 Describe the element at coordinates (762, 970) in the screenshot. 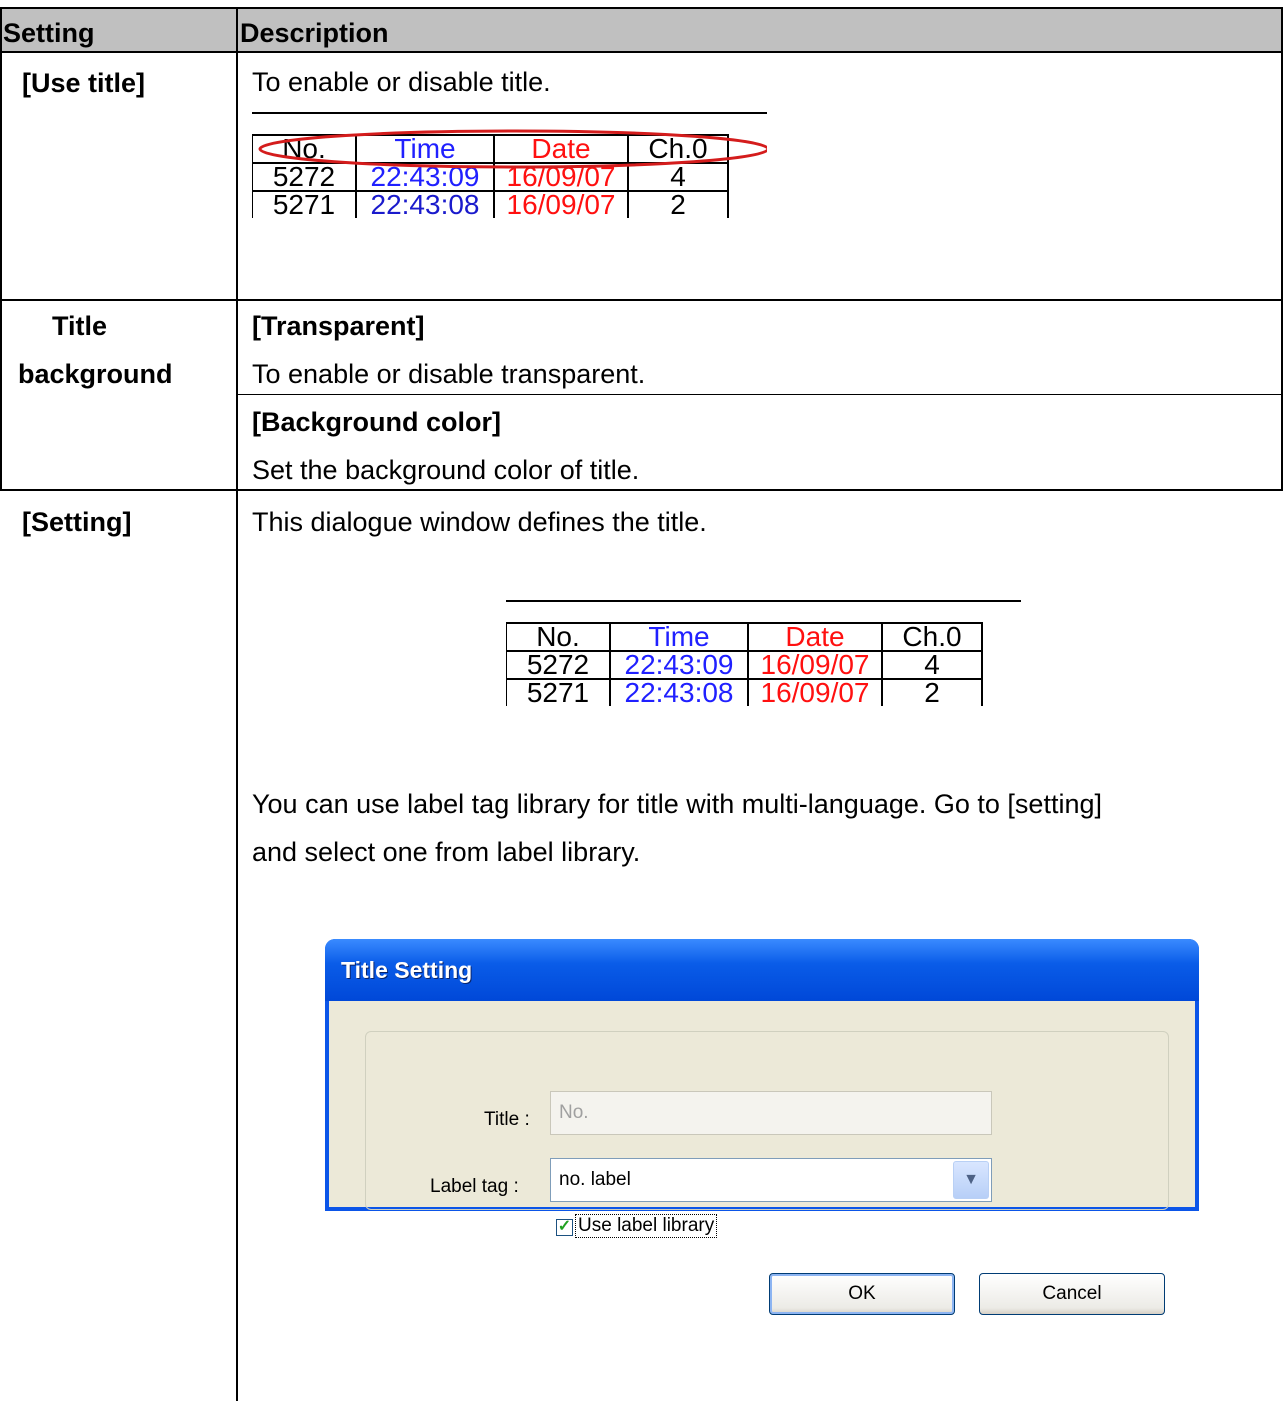

I see `dialog-titlebar: Title Setting` at that location.